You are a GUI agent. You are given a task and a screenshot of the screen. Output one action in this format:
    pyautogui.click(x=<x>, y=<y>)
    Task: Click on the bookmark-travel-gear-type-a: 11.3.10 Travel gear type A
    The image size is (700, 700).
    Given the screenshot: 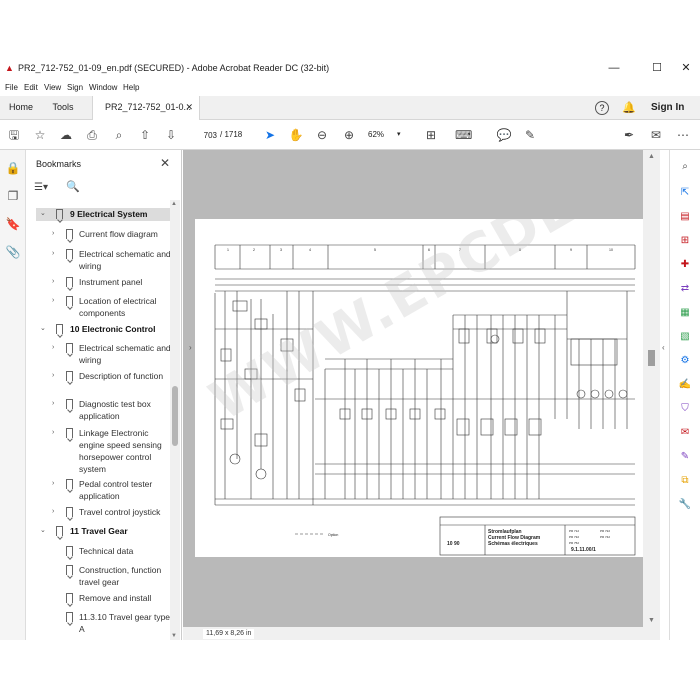 What is the action you would take?
    pyautogui.click(x=103, y=624)
    